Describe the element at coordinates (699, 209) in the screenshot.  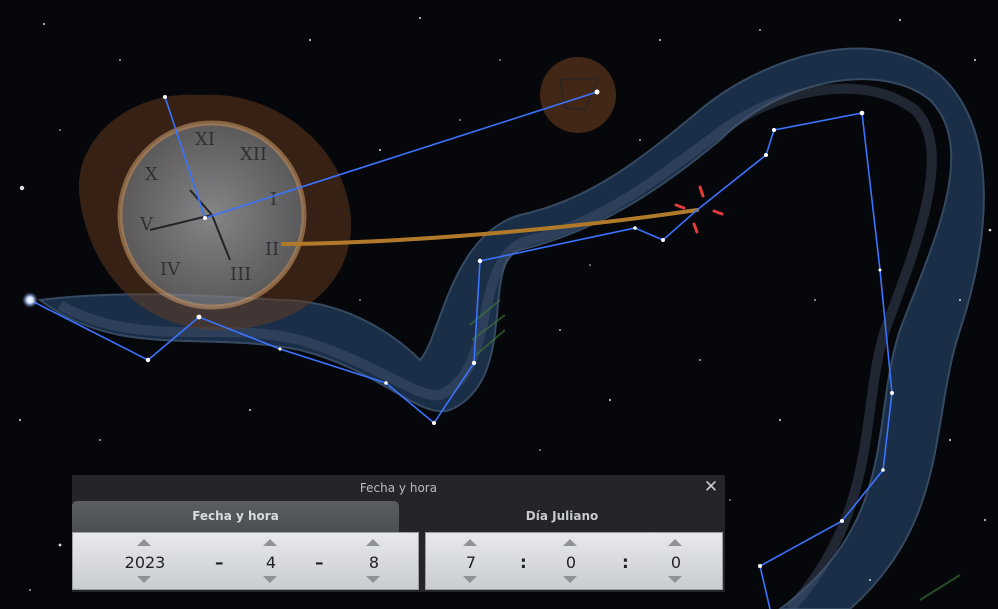
I see `selection-marker` at that location.